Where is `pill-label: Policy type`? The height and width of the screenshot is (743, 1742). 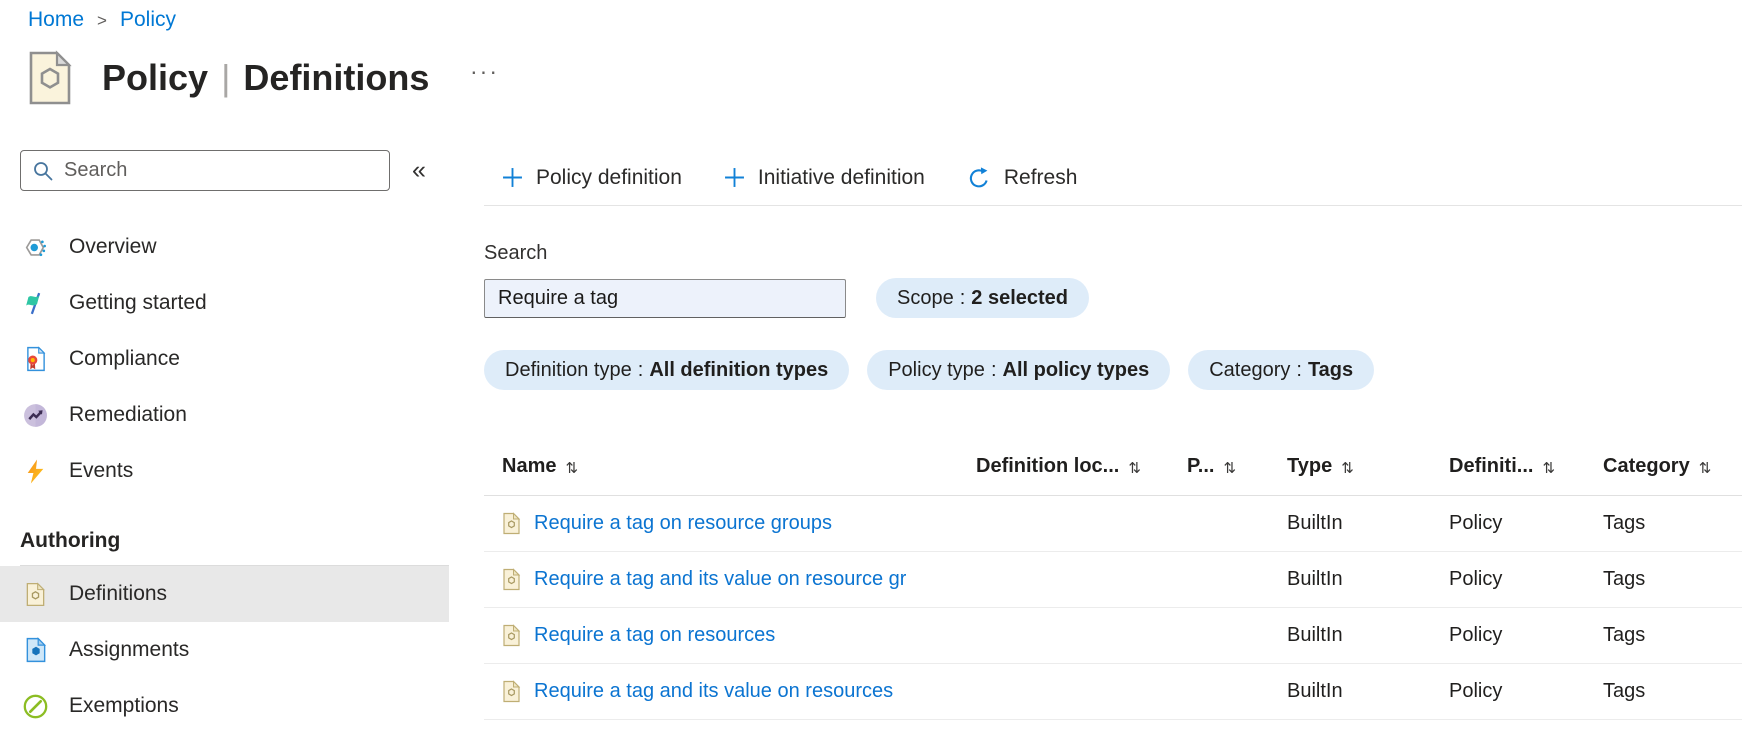
pill-label: Policy type is located at coordinates (936, 369).